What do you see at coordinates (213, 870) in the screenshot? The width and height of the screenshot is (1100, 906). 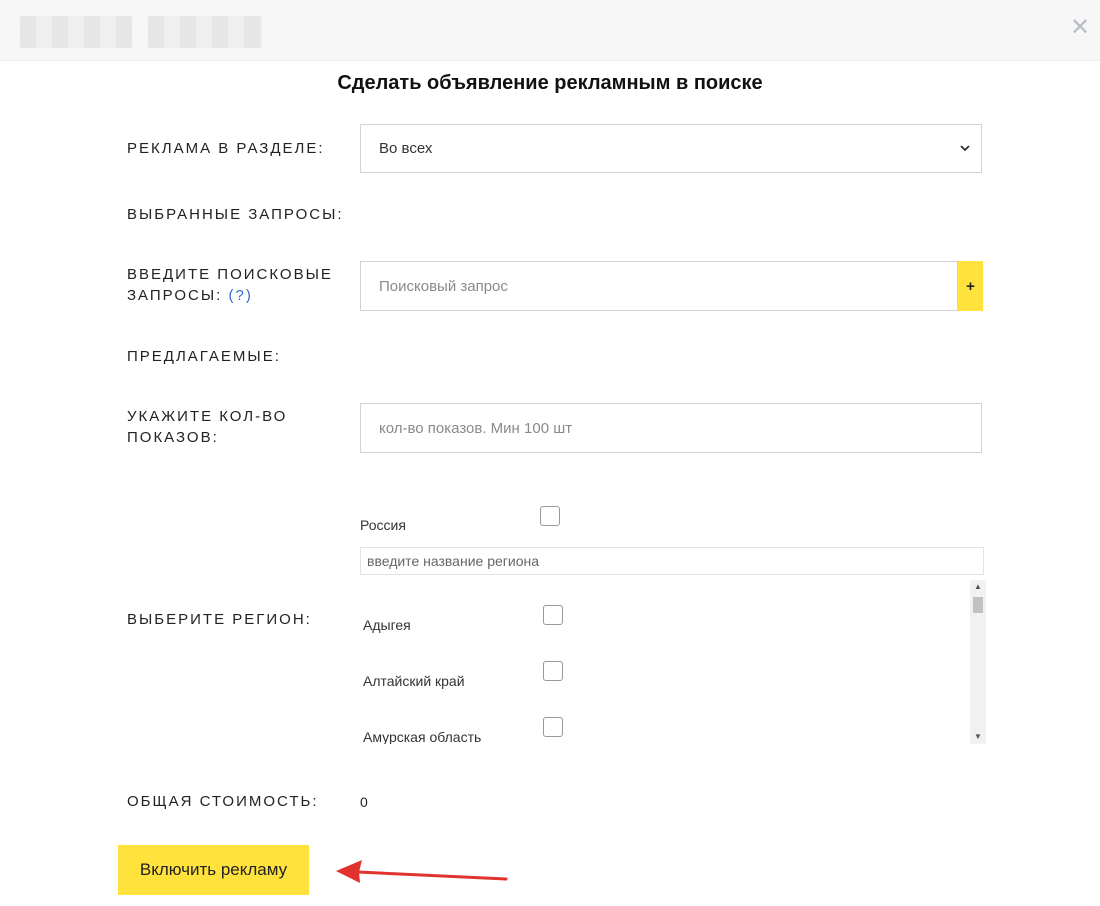 I see `enable-ads-button: Включить рекламу` at bounding box center [213, 870].